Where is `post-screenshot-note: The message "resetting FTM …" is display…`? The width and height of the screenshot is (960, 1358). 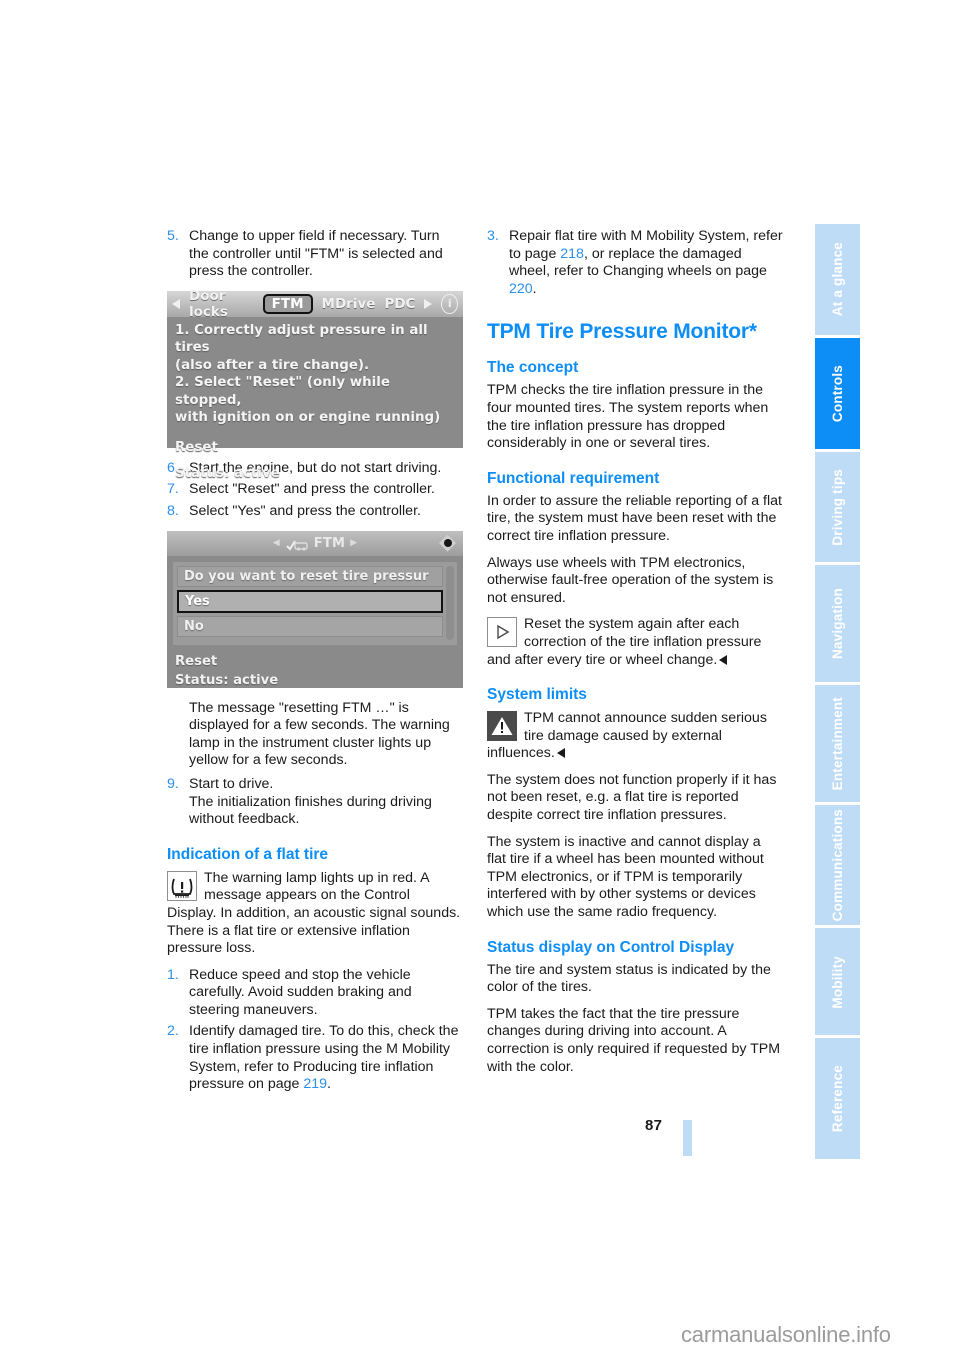
post-screenshot-note: The message "resetting FTM …" is display… is located at coordinates (319, 734).